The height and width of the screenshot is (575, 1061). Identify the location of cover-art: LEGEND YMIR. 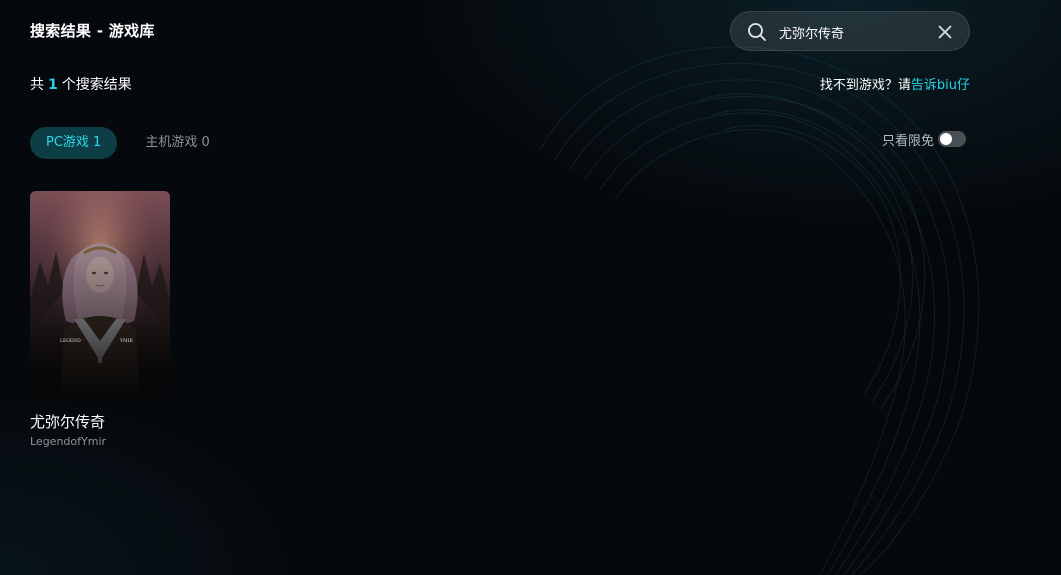
(100, 296).